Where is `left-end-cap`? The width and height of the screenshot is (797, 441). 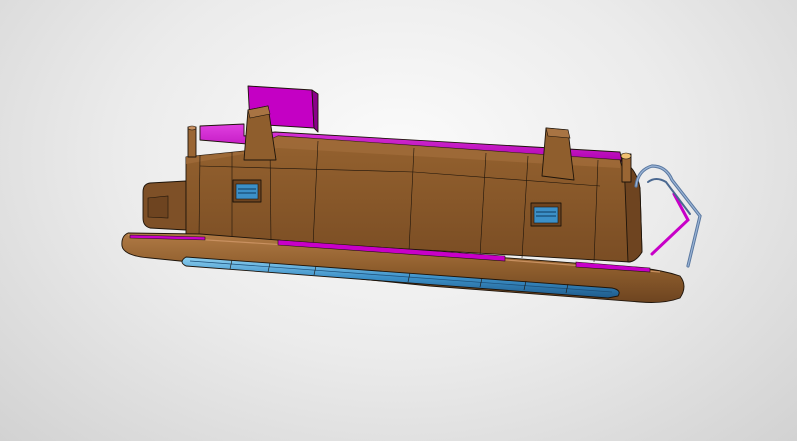 left-end-cap is located at coordinates (164, 205).